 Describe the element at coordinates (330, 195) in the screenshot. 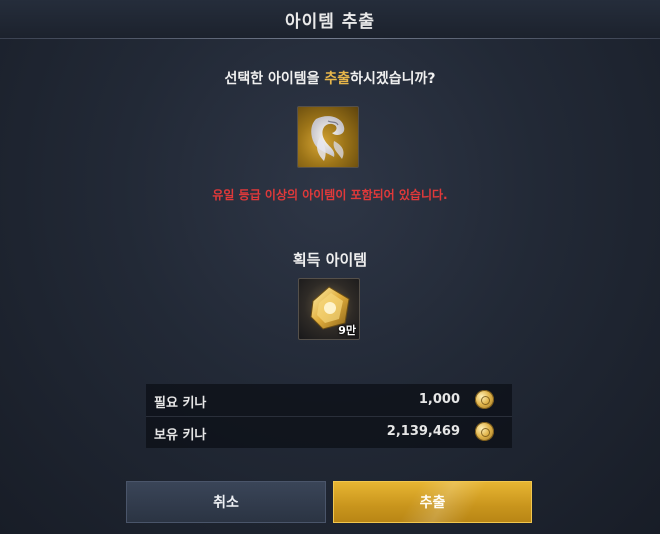

I see `grade-warning: 유일 등급 이상의 아이템이 포함되어 있습니다.` at that location.